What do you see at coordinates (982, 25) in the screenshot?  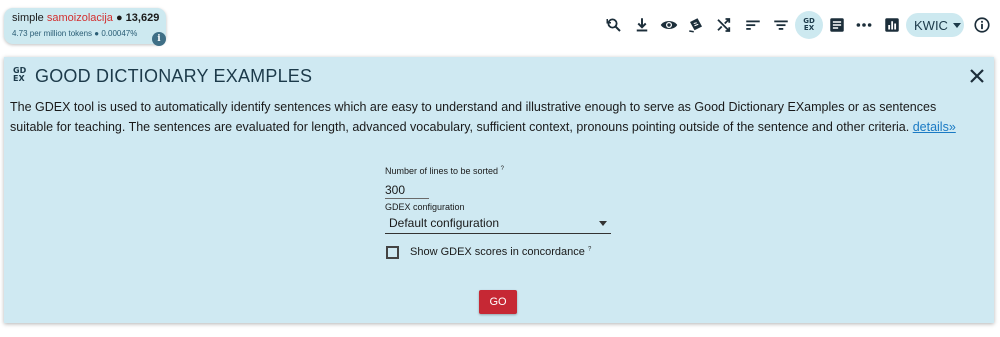 I see `info-icon` at bounding box center [982, 25].